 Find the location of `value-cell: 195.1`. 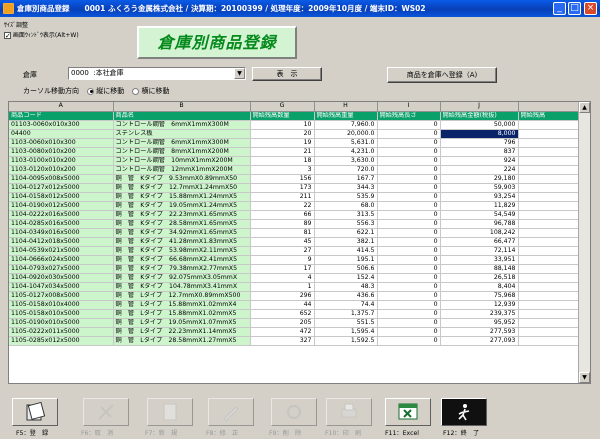

value-cell: 195.1 is located at coordinates (346, 260).